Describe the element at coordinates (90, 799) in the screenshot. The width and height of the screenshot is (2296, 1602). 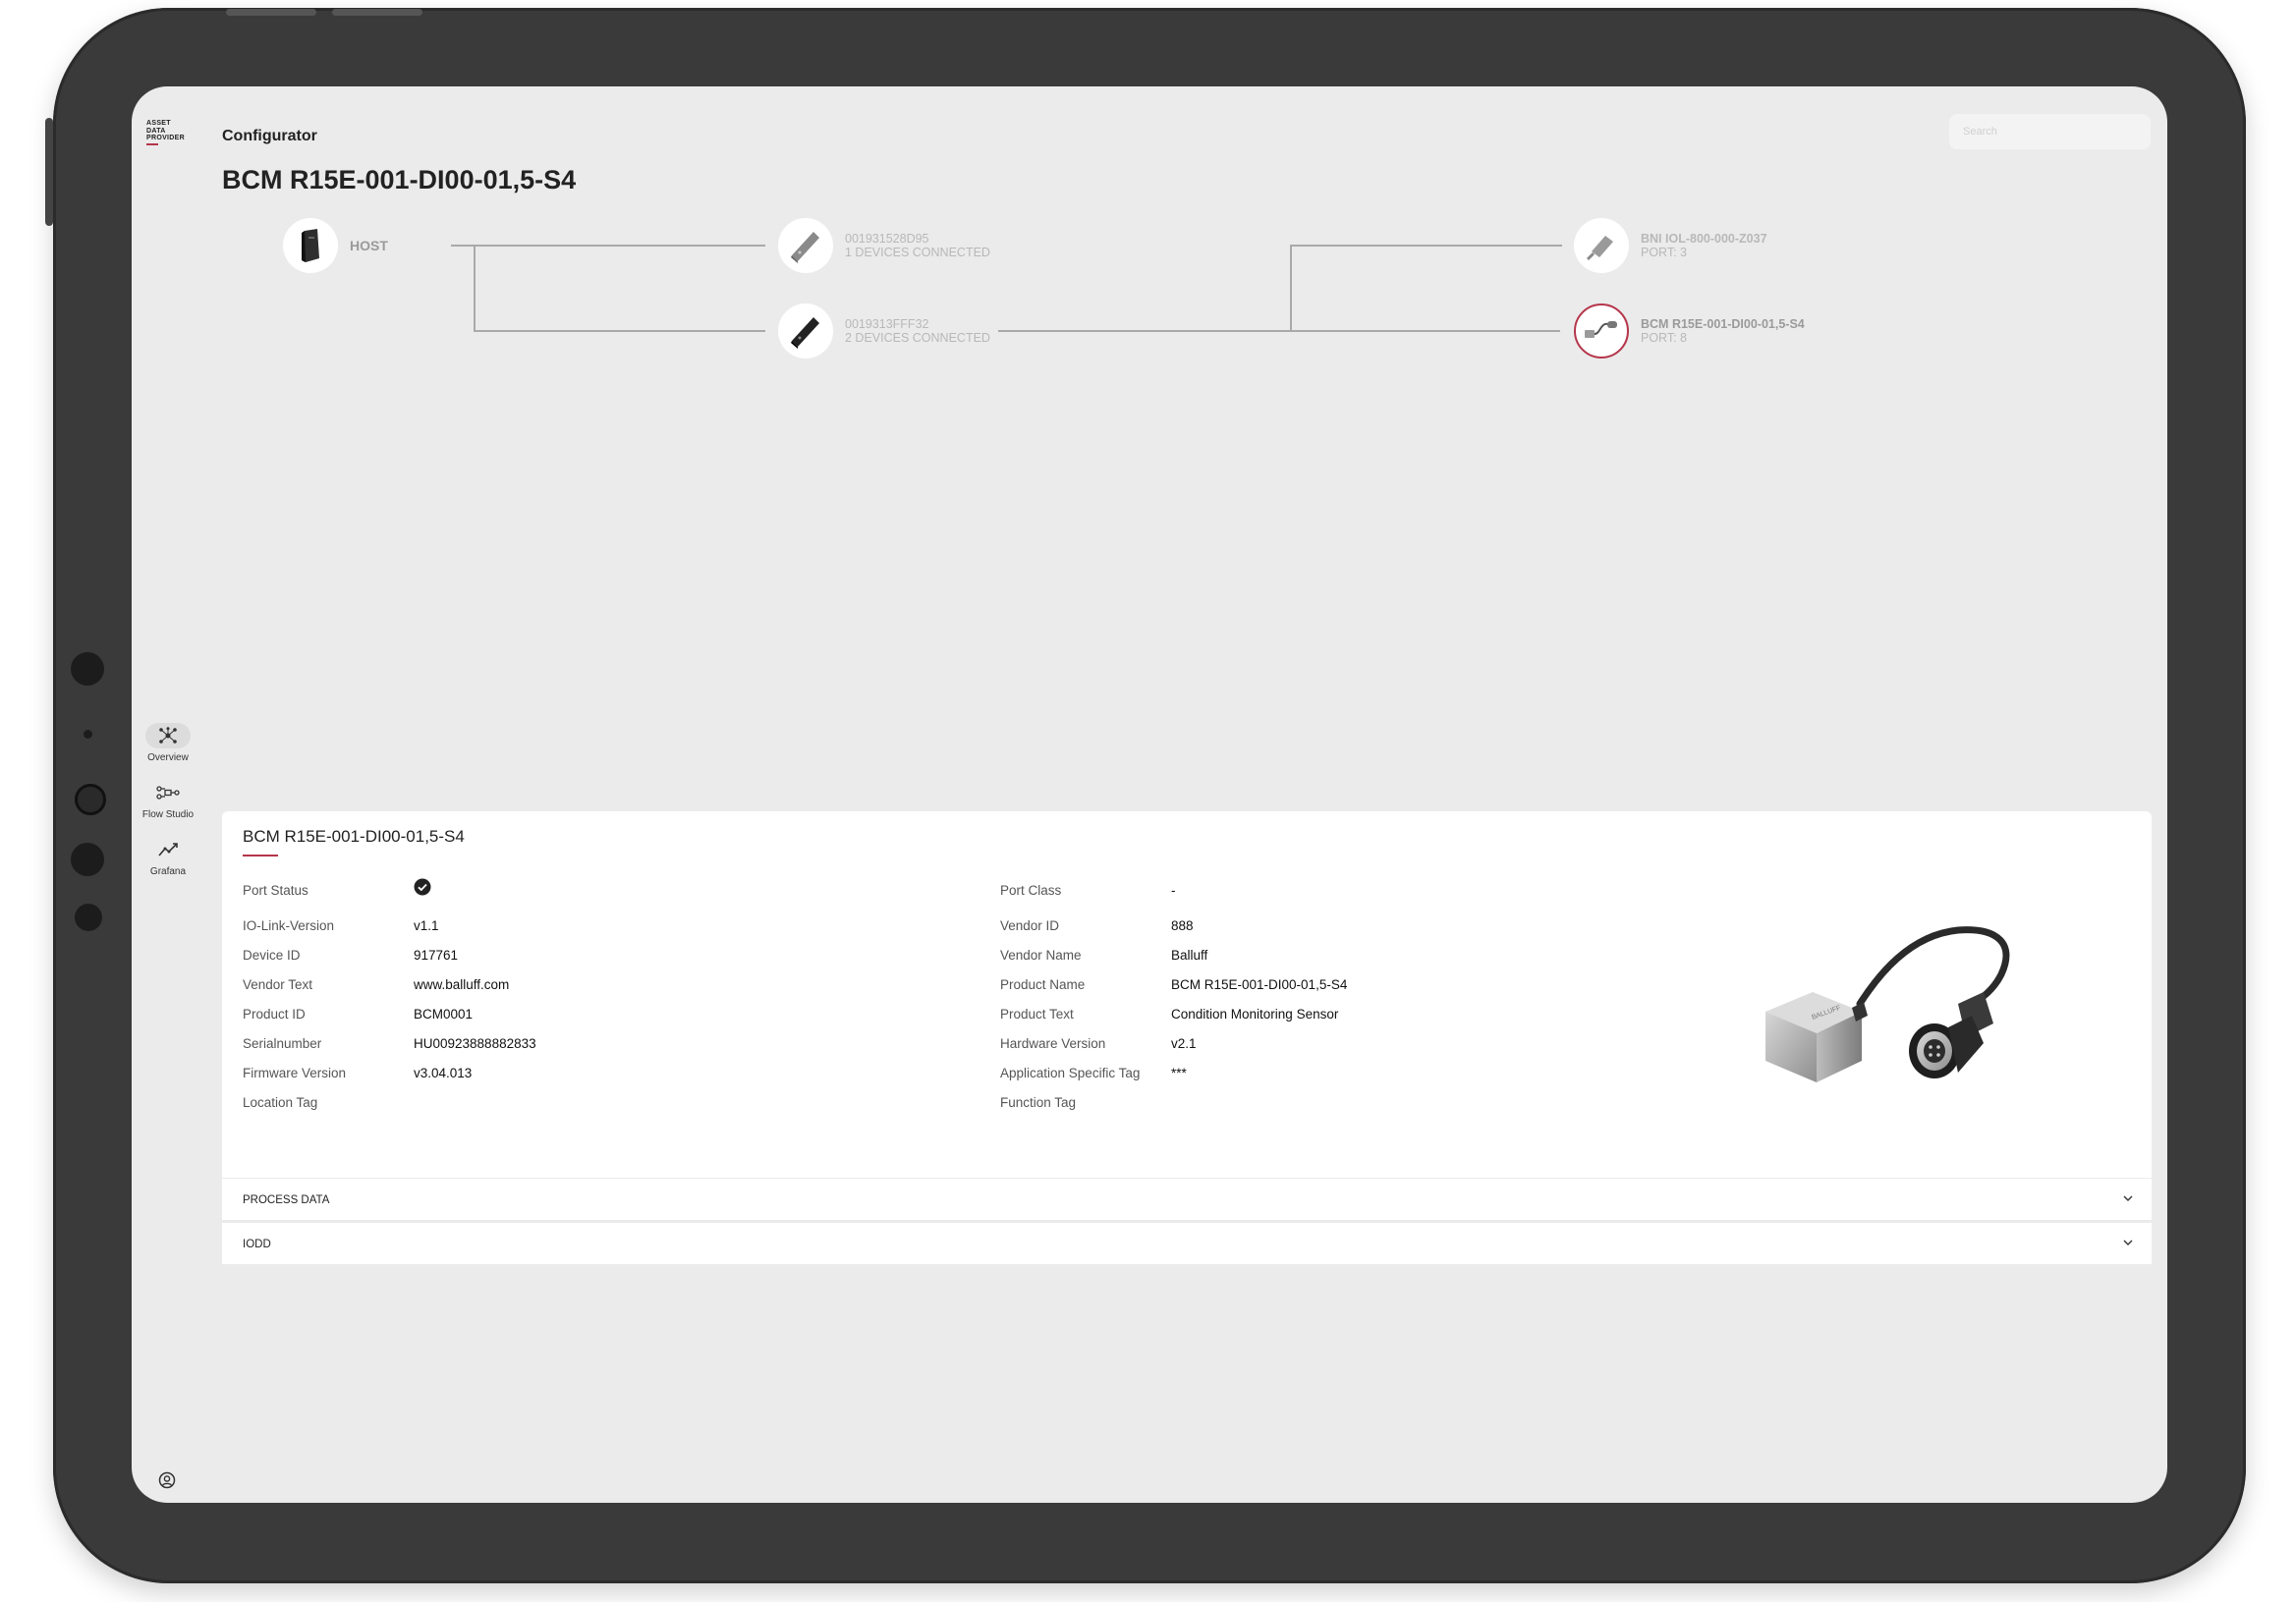
I see `camera-lens` at that location.